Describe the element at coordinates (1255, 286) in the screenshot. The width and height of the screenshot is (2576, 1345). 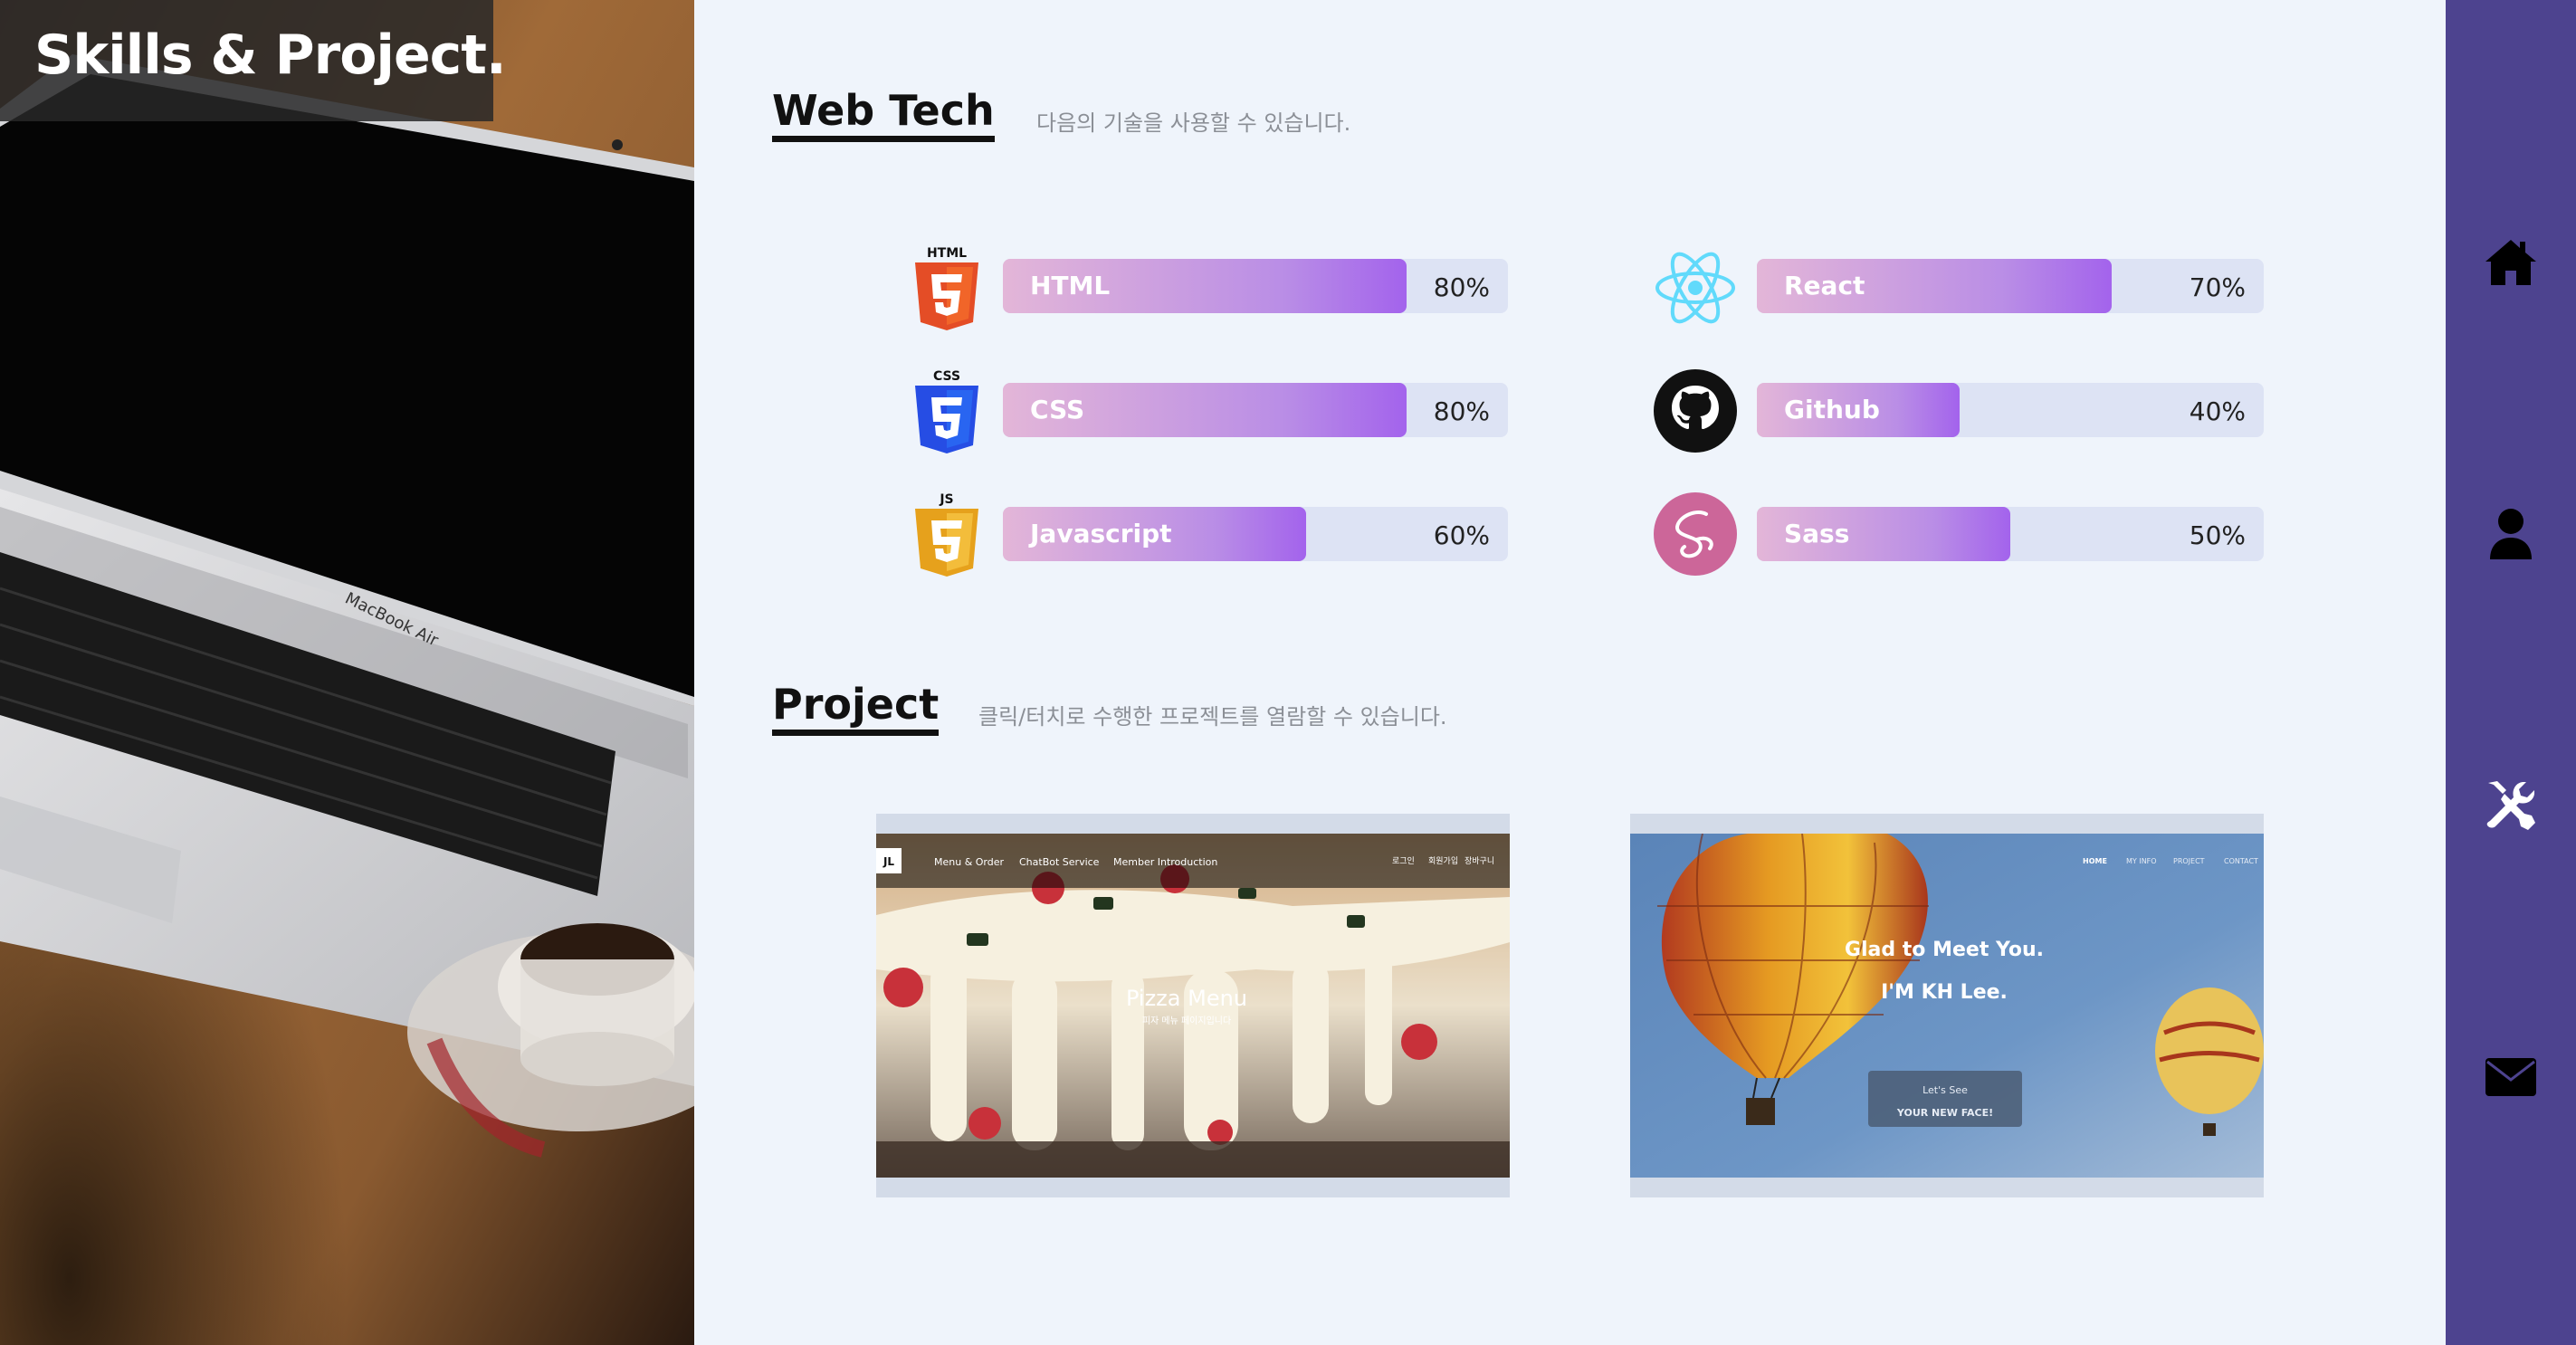
I see `skill-bar-html: HTML 80%` at that location.